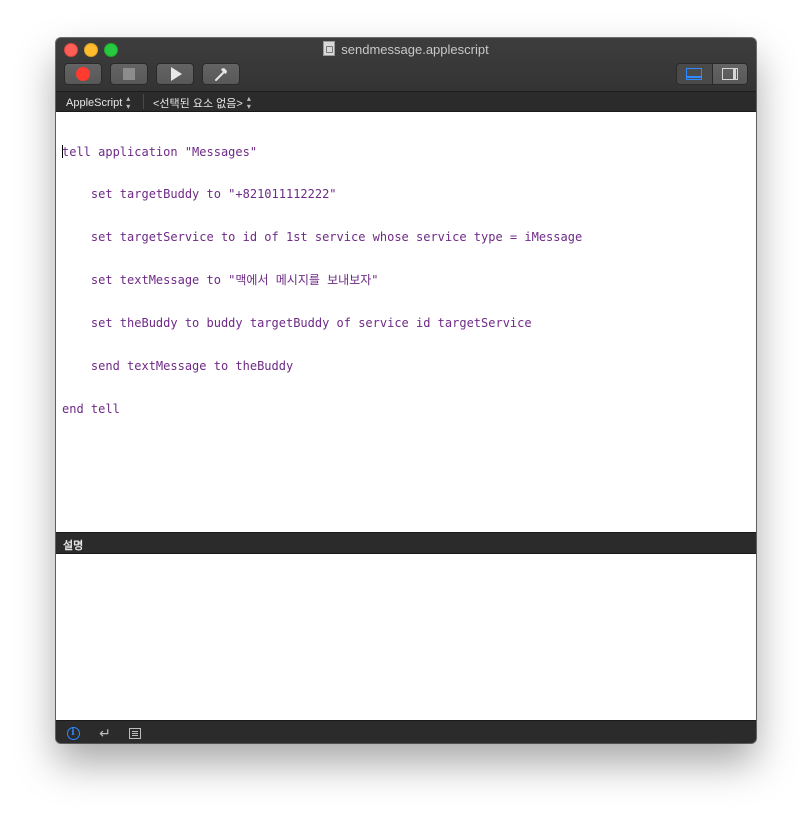  I want to click on record-button, so click(83, 74).